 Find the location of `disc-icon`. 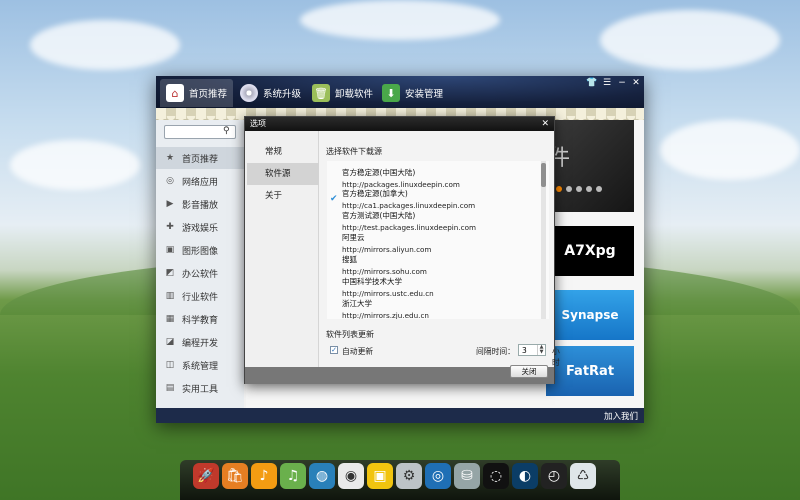

disc-icon is located at coordinates (249, 93).